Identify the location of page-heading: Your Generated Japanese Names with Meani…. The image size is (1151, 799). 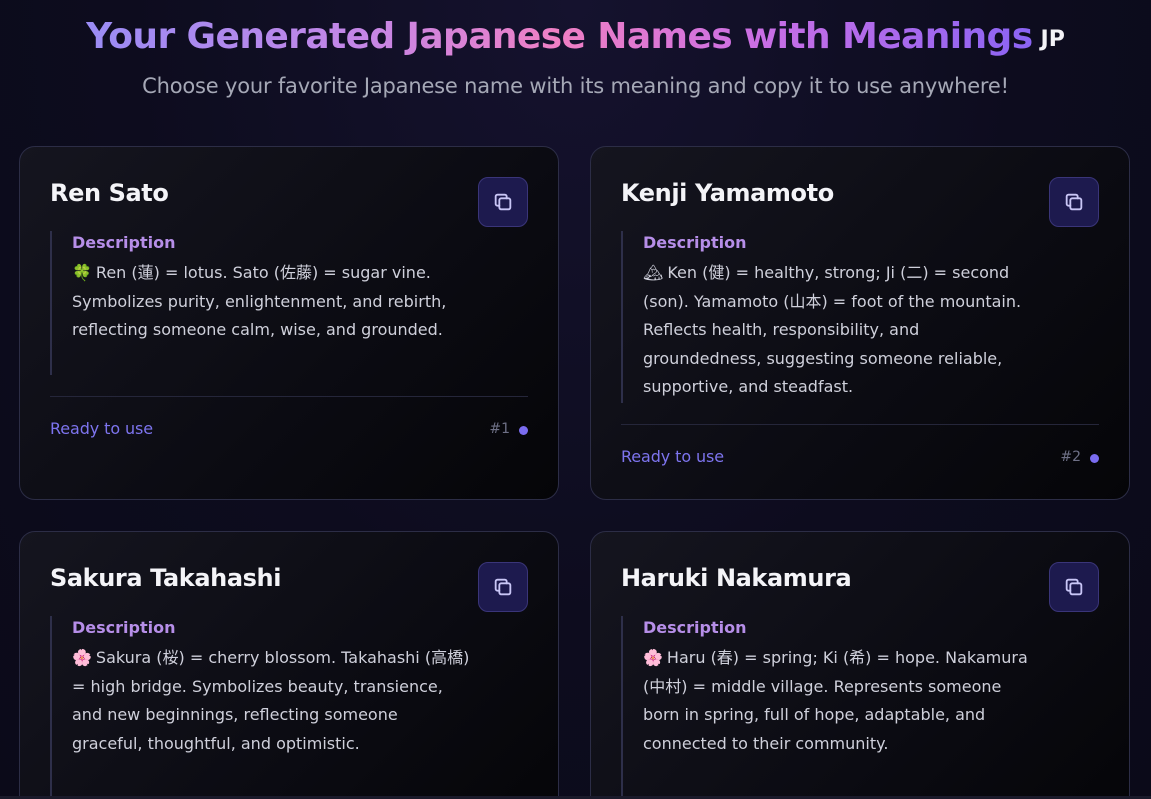
(575, 36).